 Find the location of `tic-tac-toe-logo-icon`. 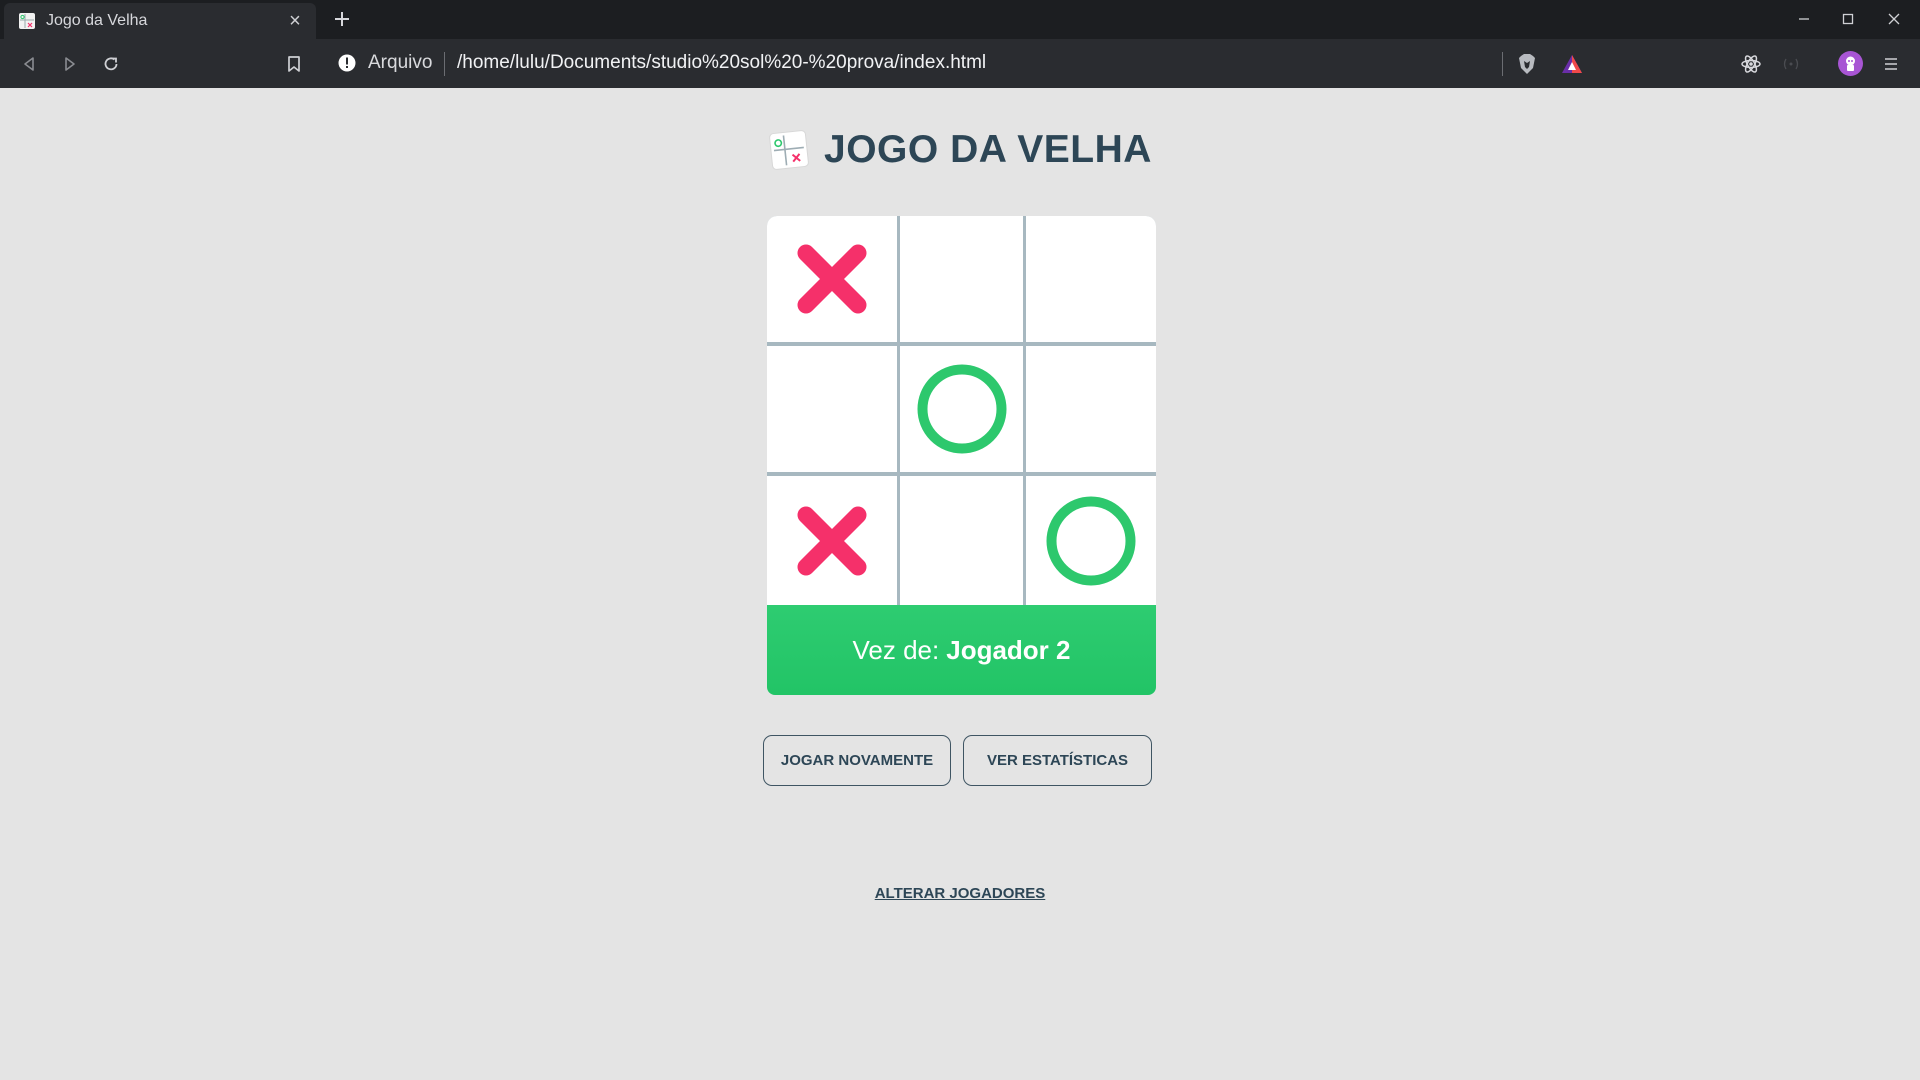

tic-tac-toe-logo-icon is located at coordinates (789, 150).